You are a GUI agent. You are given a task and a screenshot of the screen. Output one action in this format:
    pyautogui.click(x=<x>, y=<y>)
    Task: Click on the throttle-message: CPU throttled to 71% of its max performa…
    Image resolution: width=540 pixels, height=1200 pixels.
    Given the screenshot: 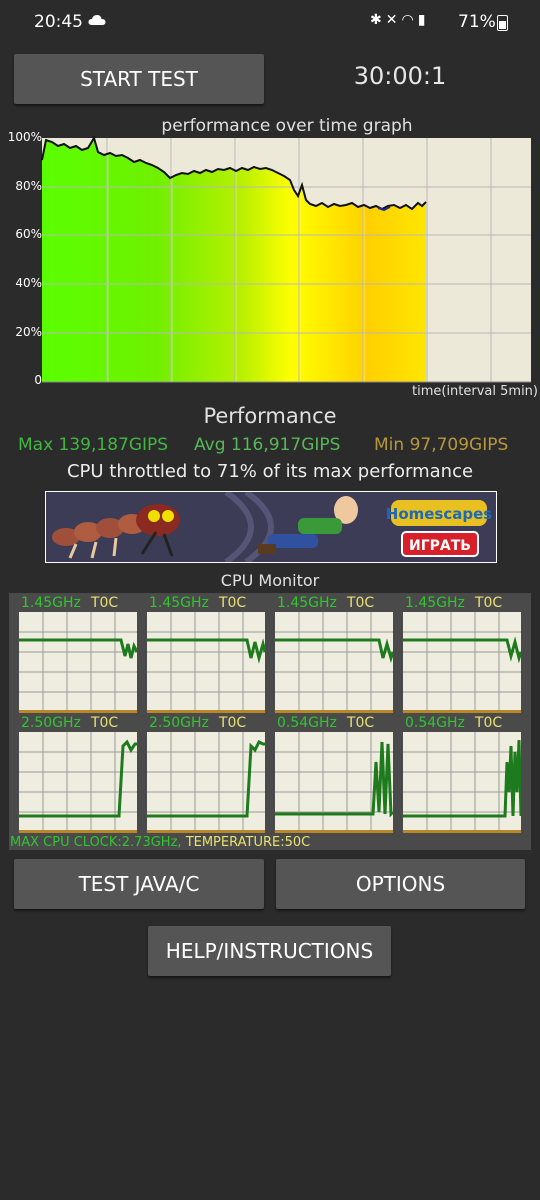 What is the action you would take?
    pyautogui.click(x=270, y=471)
    